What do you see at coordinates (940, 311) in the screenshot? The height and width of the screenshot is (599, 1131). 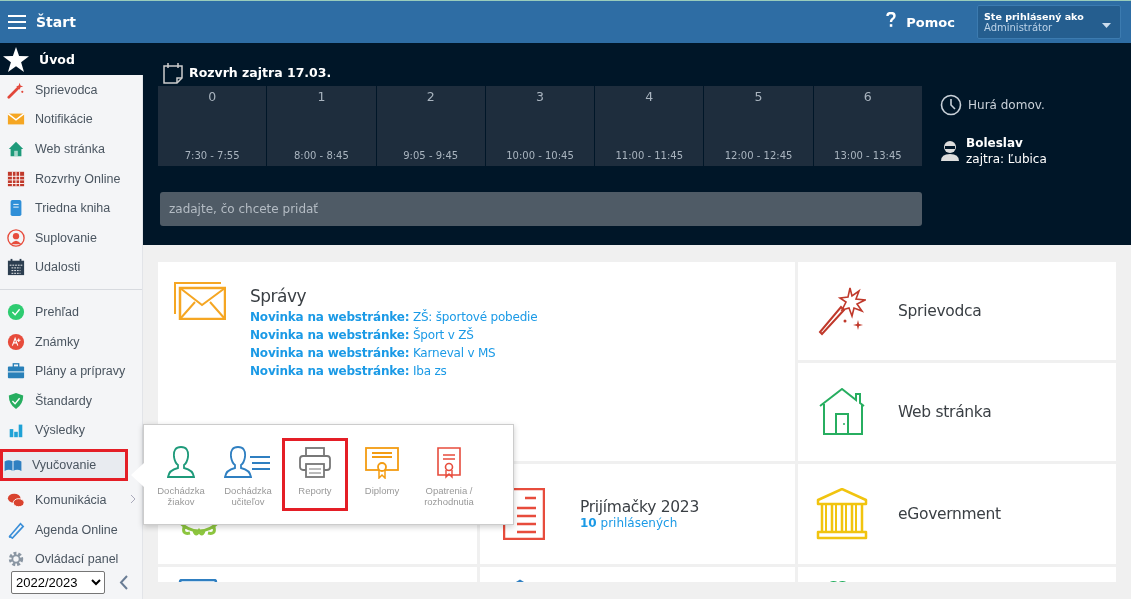 I see `tile-title: Sprievodca` at bounding box center [940, 311].